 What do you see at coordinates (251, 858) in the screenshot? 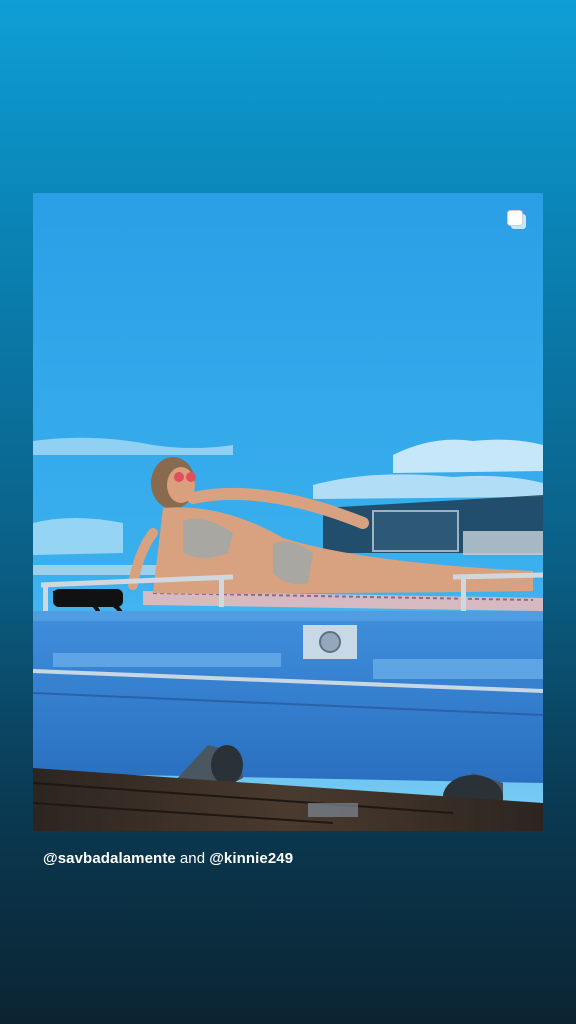
I see `mention-link-2: @kinnie249` at bounding box center [251, 858].